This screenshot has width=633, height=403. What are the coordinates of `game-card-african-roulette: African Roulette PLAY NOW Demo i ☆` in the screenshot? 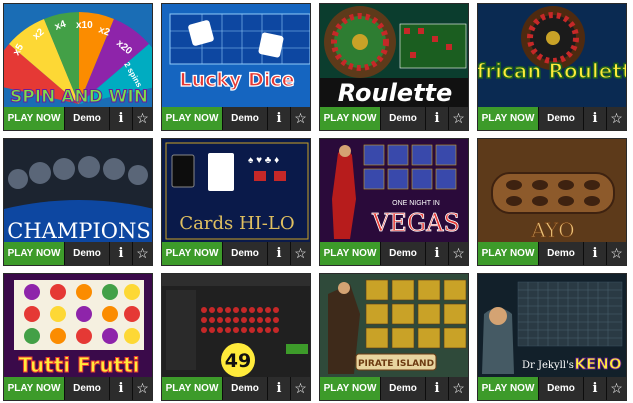 It's located at (552, 67).